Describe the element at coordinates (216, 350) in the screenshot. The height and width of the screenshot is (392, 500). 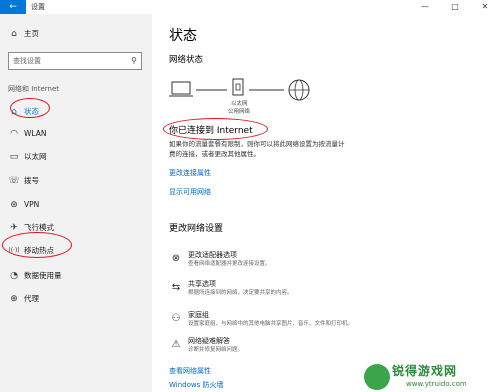
I see `option-description: 诊断并修复网络问题。` at that location.